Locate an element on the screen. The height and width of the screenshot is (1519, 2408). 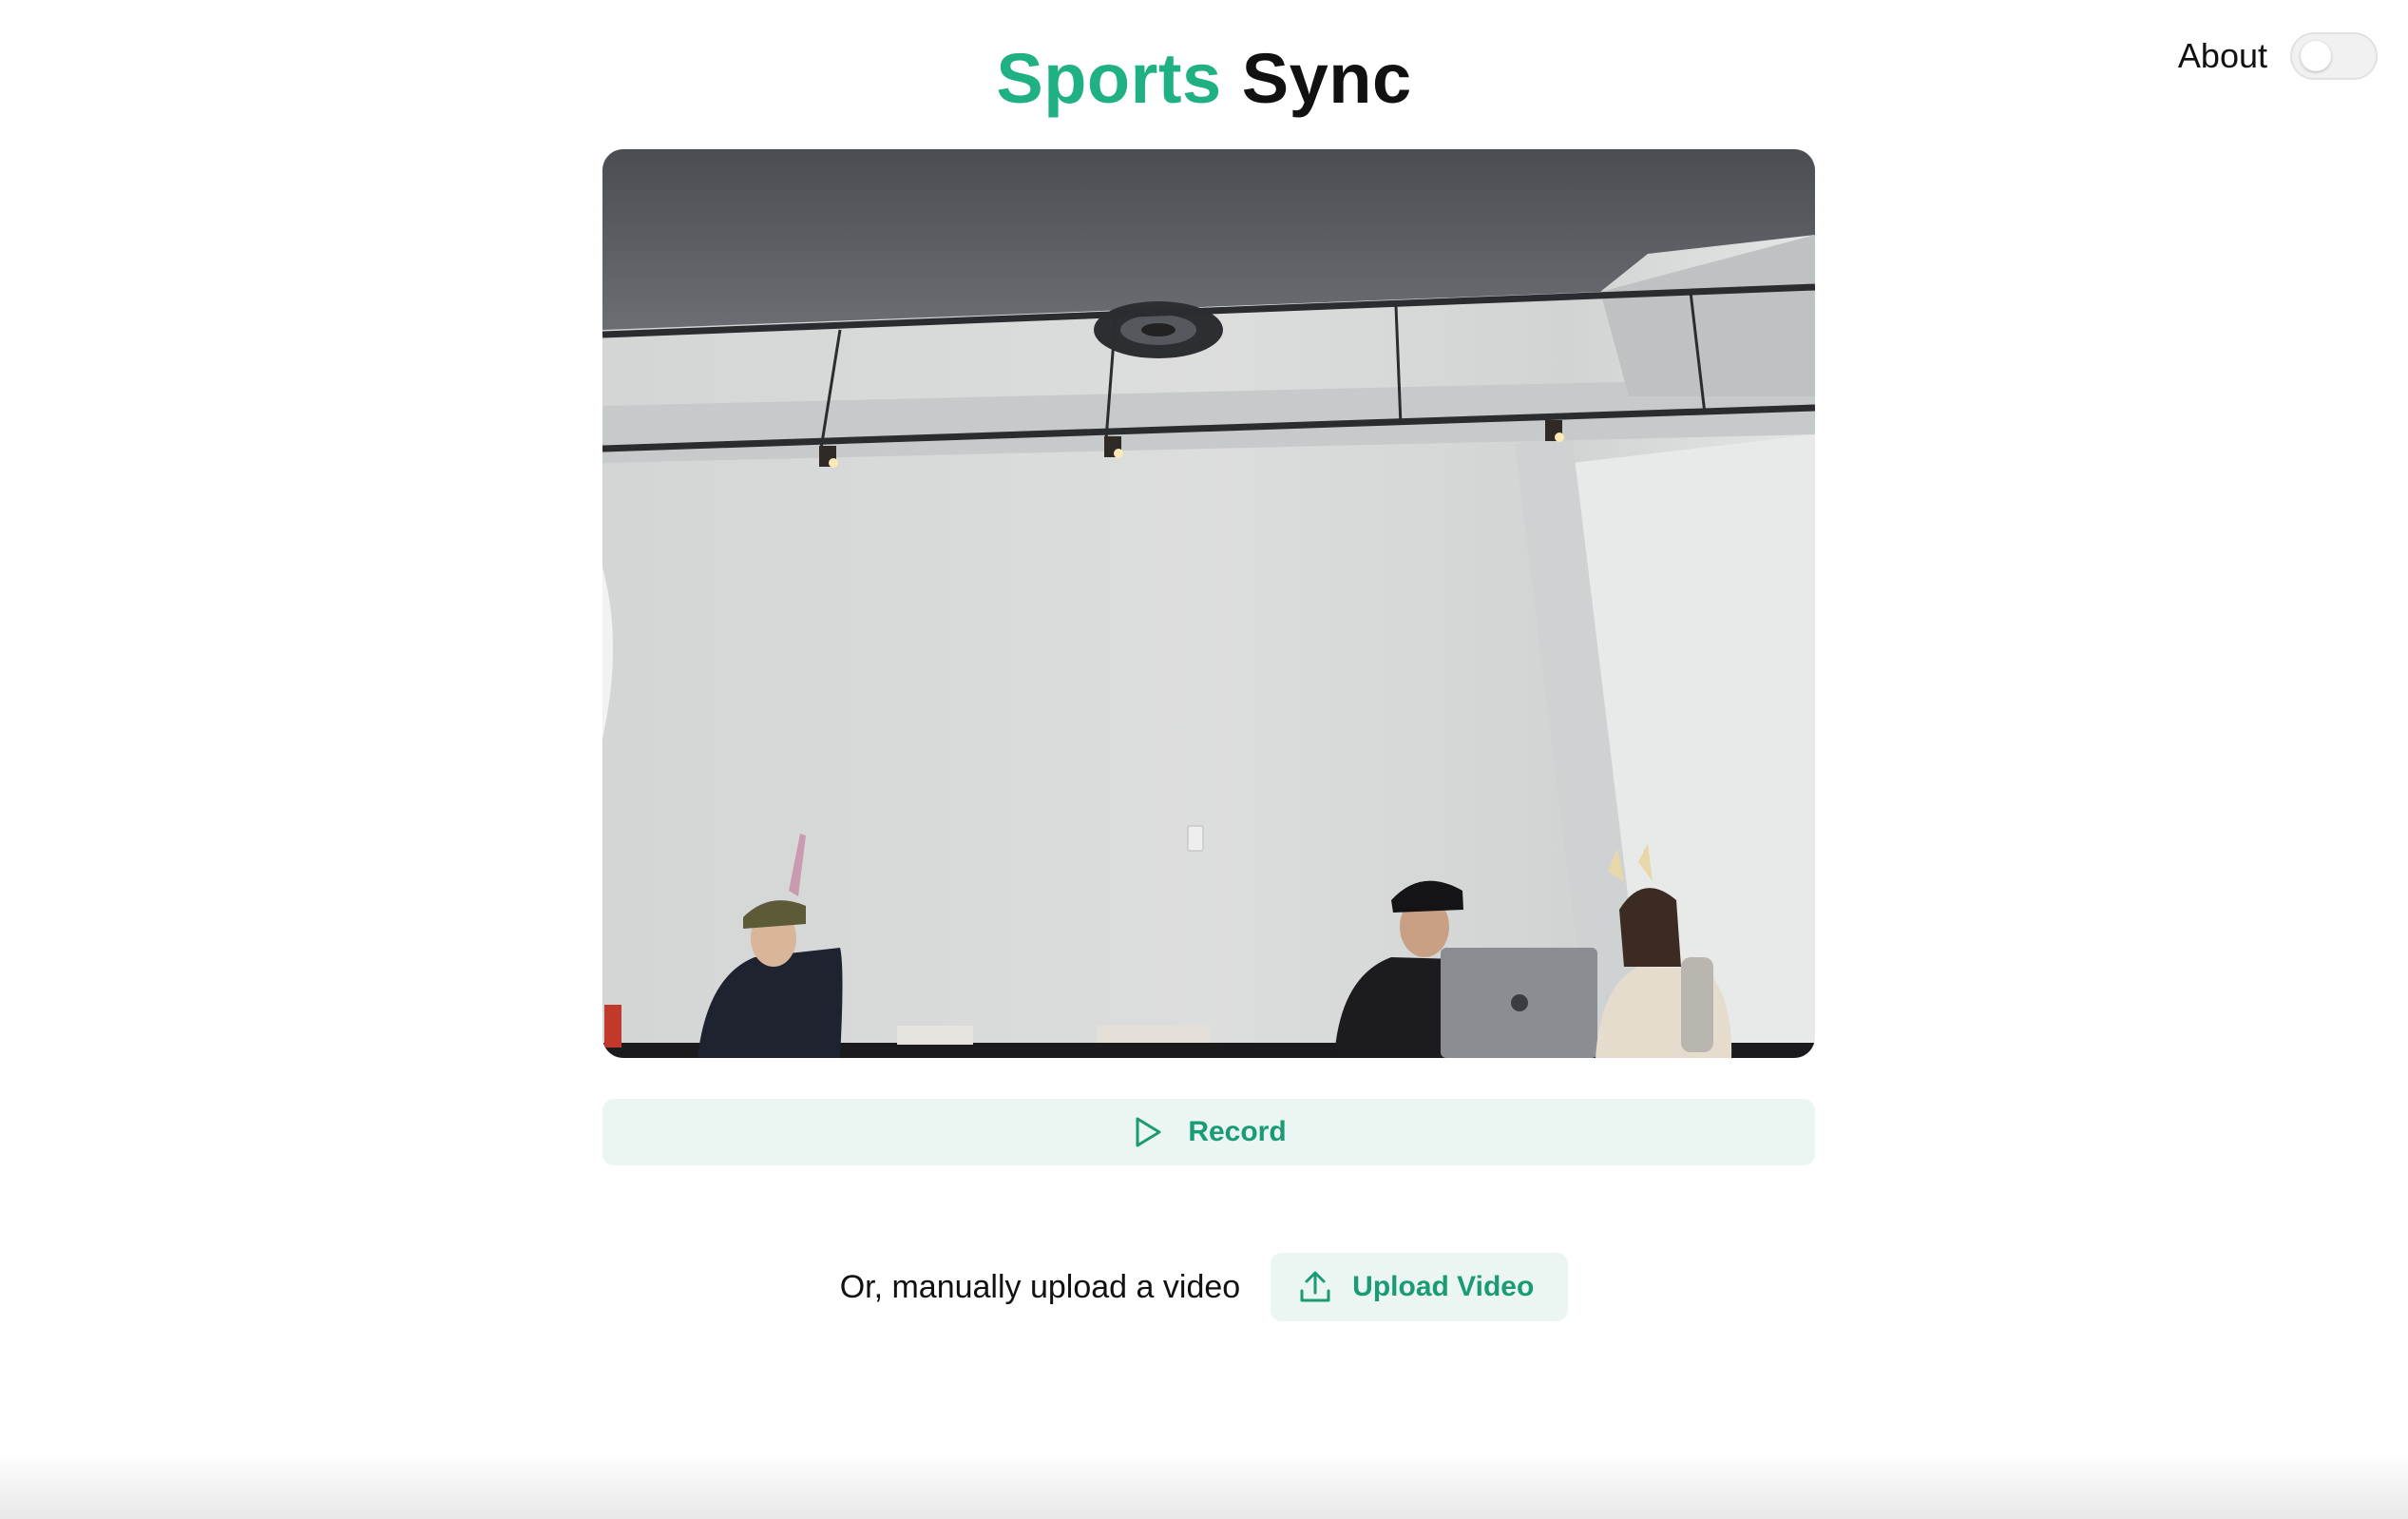
upload-label: Upload Video is located at coordinates (1443, 1287).